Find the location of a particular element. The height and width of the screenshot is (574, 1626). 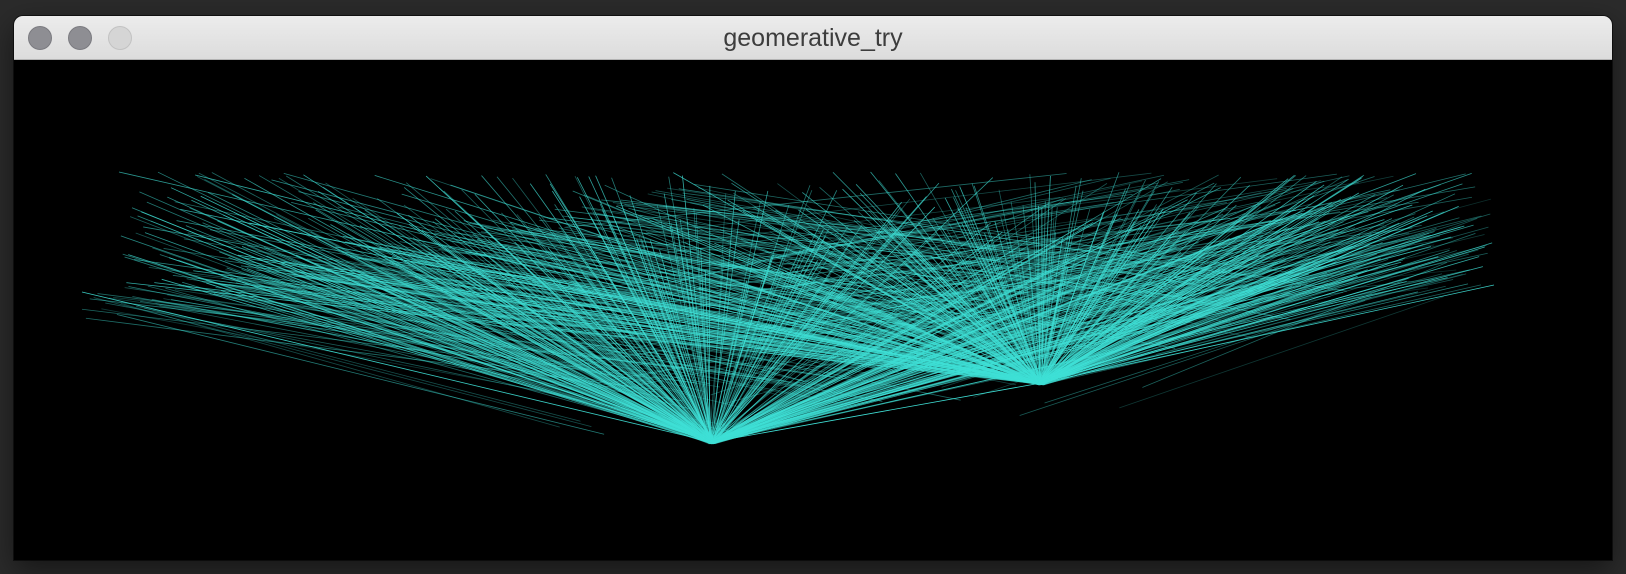

title-bar: geomerative_try is located at coordinates (813, 38).